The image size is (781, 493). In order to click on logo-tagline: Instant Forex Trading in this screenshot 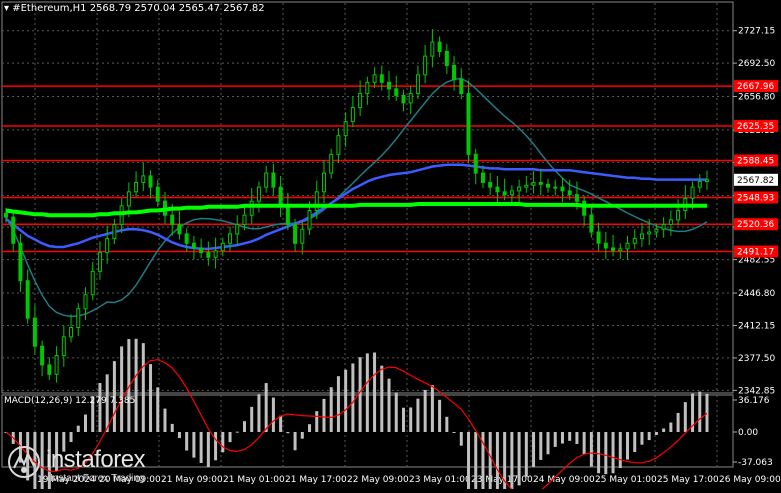, I will do `click(97, 478)`.